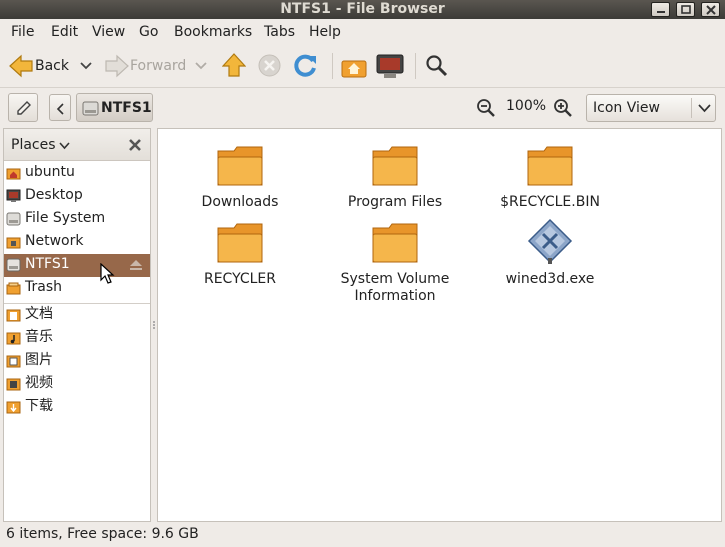 The width and height of the screenshot is (725, 547). I want to click on downloads-folder-icon, so click(13, 407).